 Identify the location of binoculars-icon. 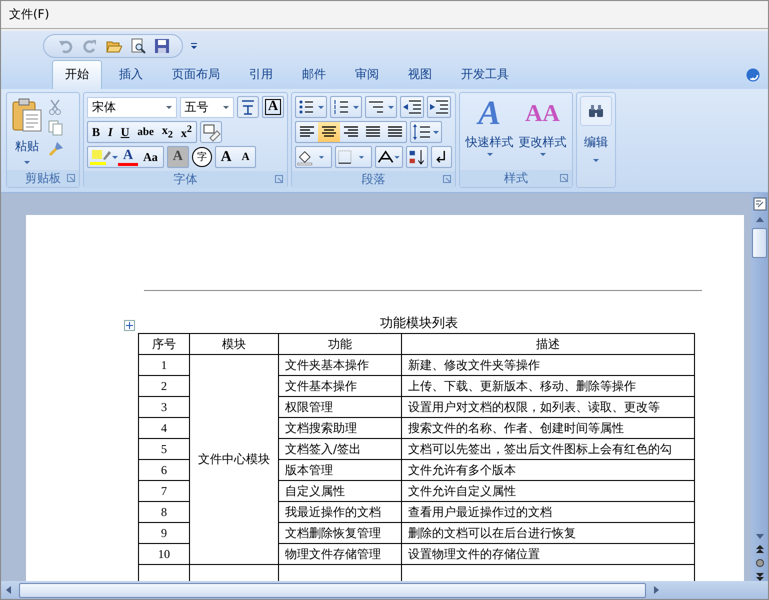
(596, 111).